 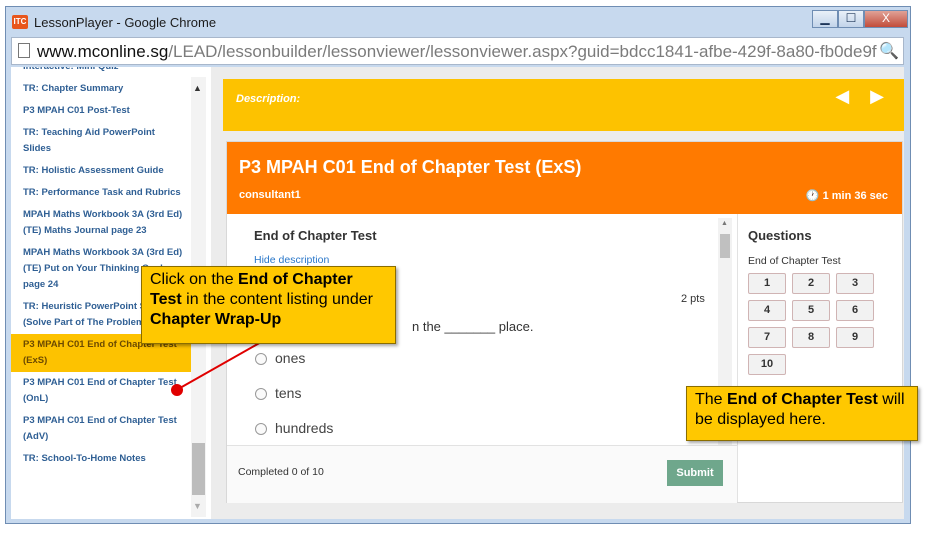 I want to click on description-bar: Description: ◀ ▶, so click(x=563, y=105).